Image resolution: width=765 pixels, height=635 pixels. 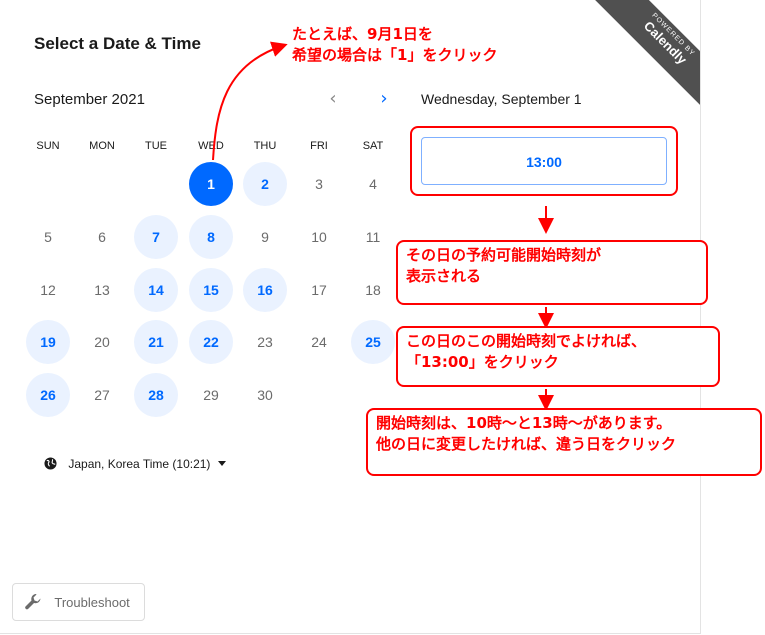 I want to click on day-13: 13, so click(x=102, y=290).